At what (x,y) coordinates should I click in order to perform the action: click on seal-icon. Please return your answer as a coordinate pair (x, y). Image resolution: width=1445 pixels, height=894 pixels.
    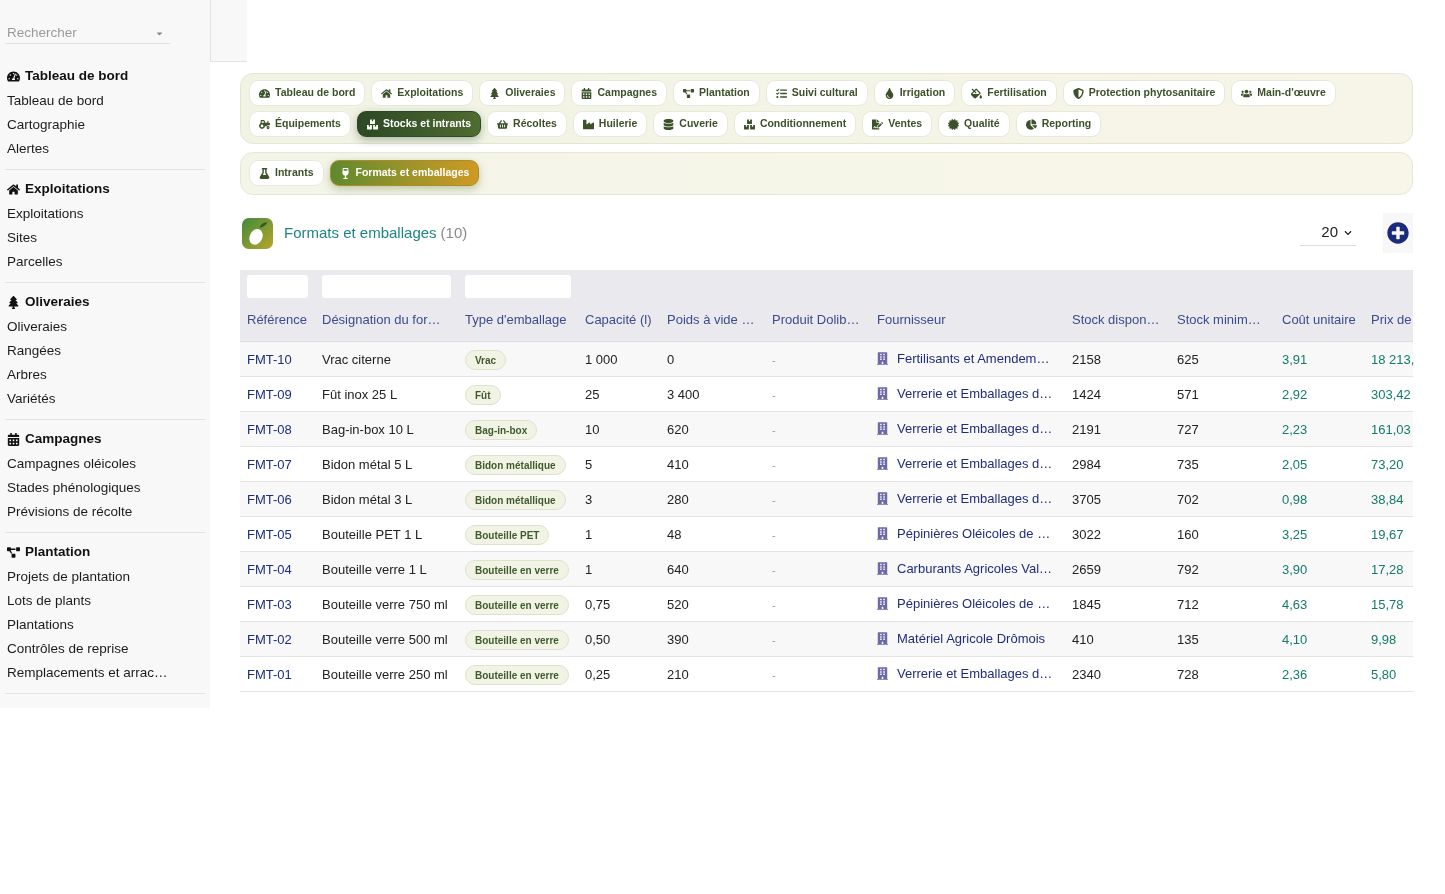
    Looking at the image, I should click on (954, 124).